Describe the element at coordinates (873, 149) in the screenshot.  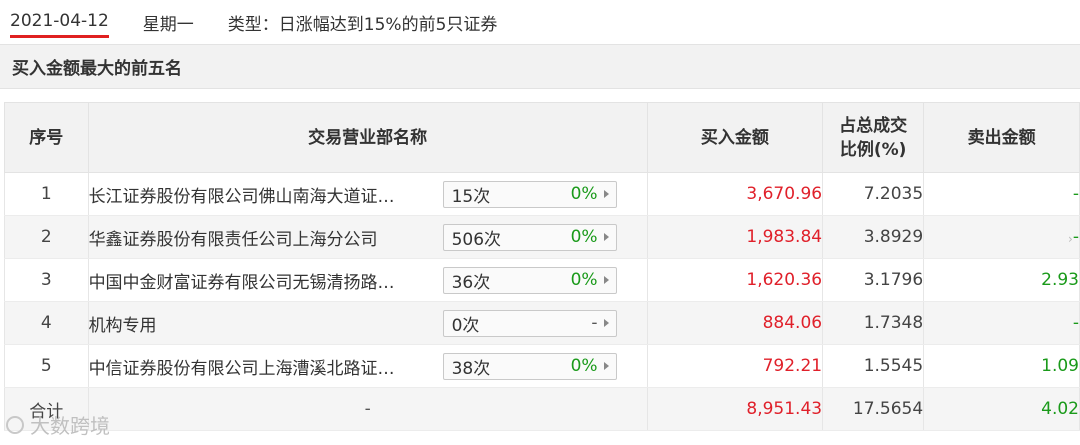
I see `column-header-ratio-line2: 比例(%)` at that location.